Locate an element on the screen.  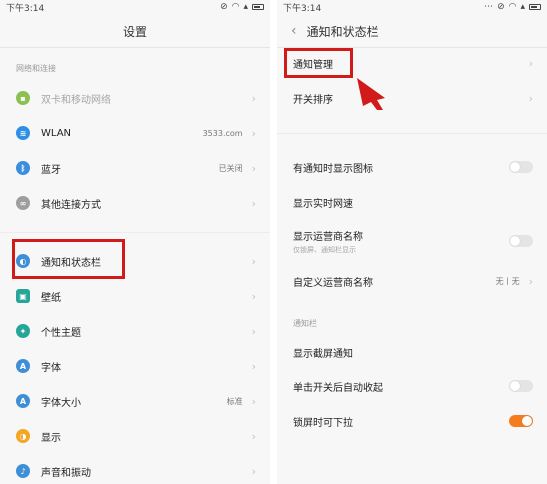
settings-item-label: 个性主题 is located at coordinates (61, 333).